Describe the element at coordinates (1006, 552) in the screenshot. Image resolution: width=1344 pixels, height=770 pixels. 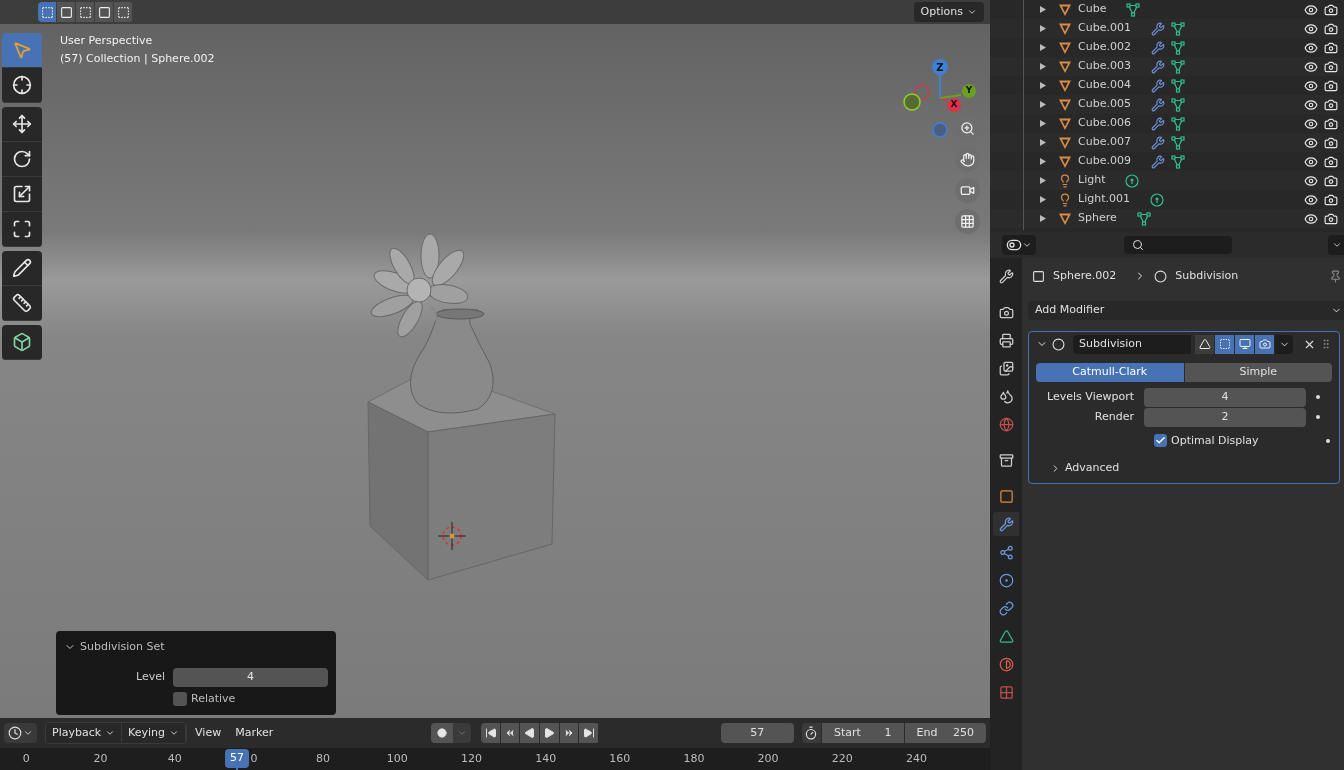
I see `particles-icon` at that location.